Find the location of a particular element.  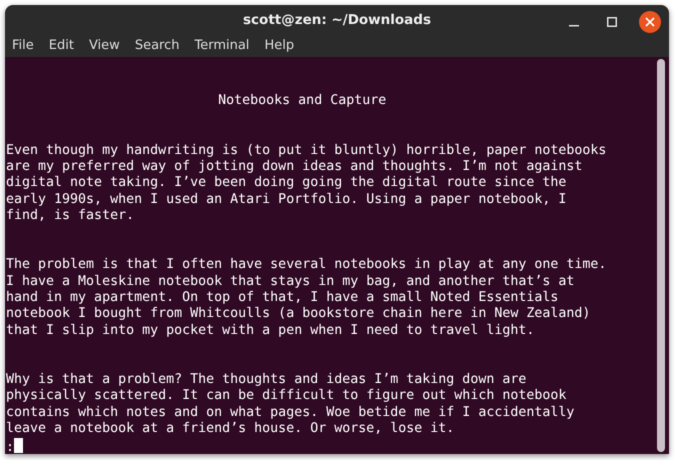

menu-item: Edit is located at coordinates (64, 46).